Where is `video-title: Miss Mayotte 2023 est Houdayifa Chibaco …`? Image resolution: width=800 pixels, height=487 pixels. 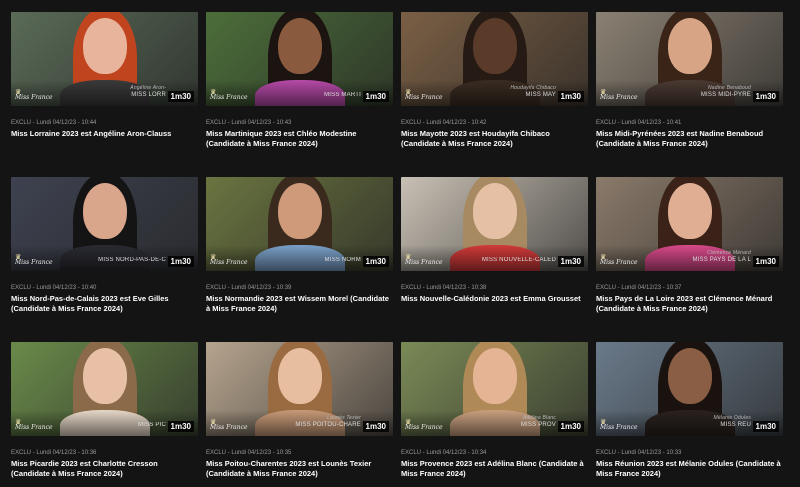 video-title: Miss Mayotte 2023 est Houdayifa Chibaco … is located at coordinates (494, 139).